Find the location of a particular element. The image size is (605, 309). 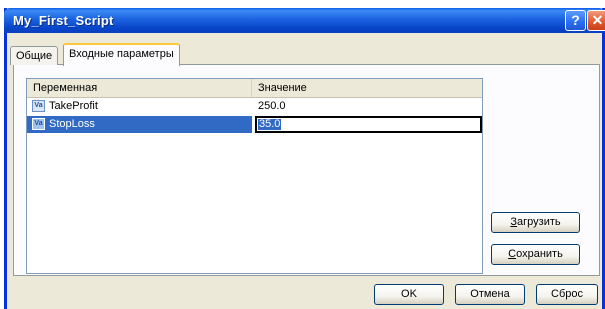

grid-header: Переменная Значение is located at coordinates (254, 88).